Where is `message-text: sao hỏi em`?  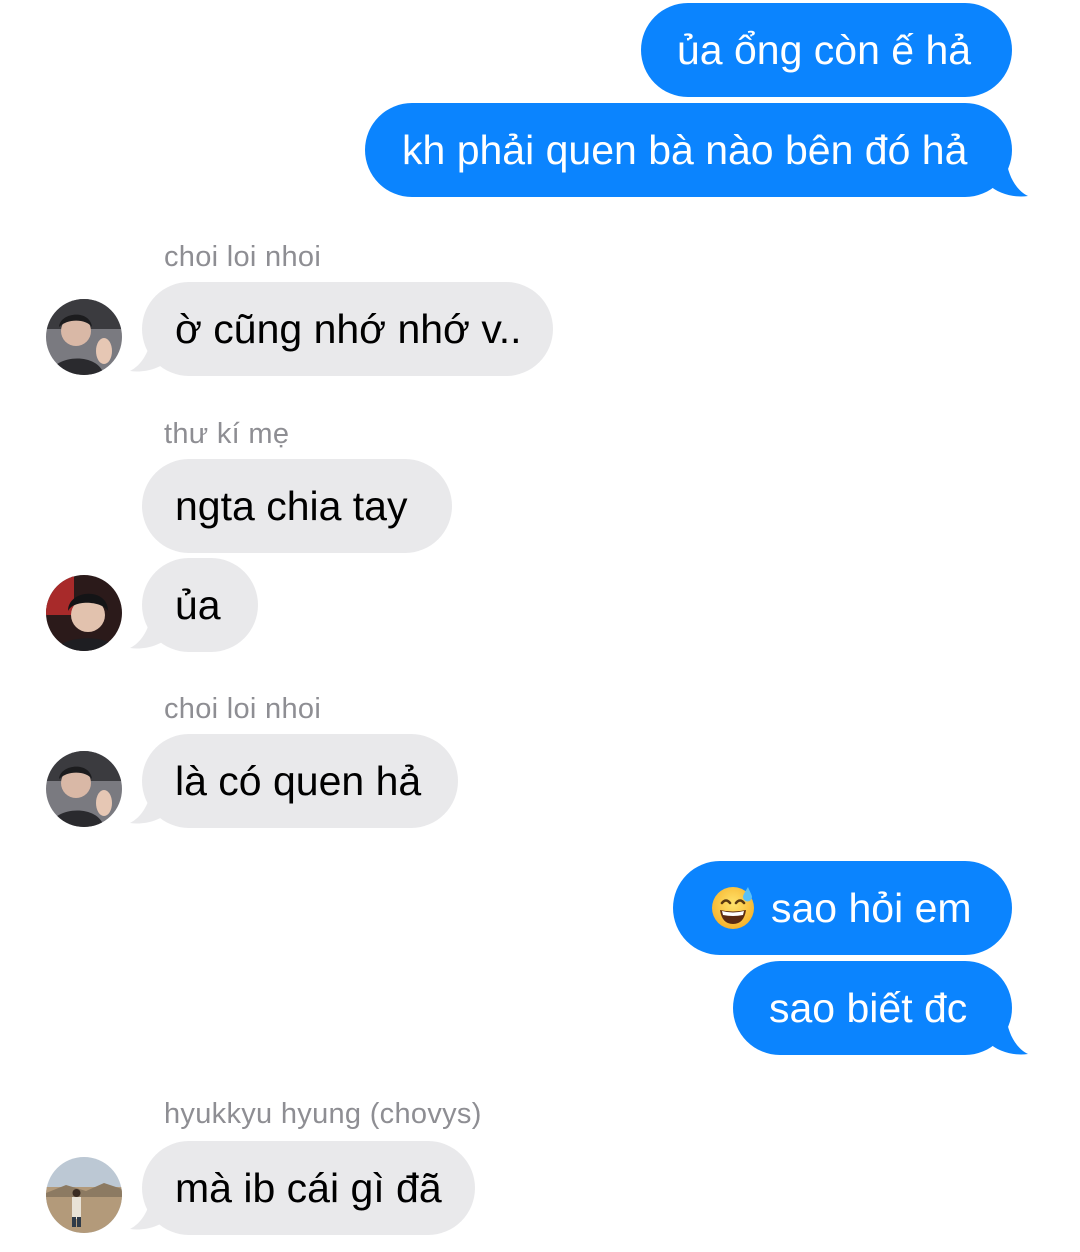
message-text: sao hỏi em is located at coordinates (871, 908).